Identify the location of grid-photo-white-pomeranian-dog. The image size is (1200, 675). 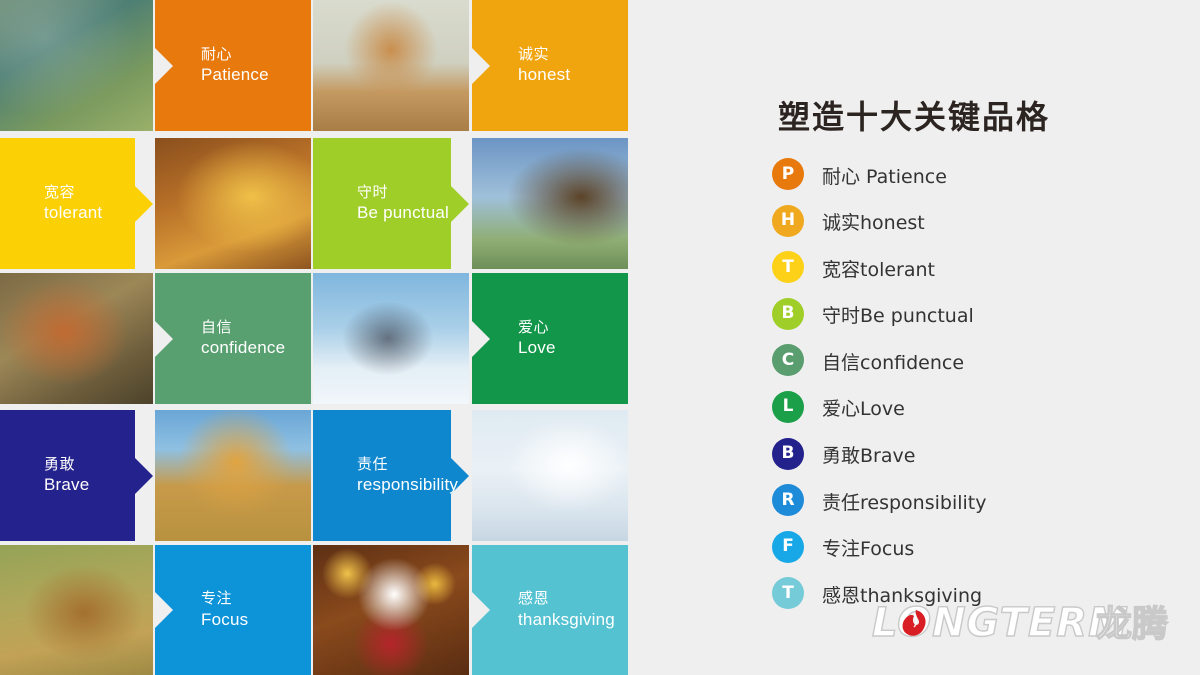
(391, 610).